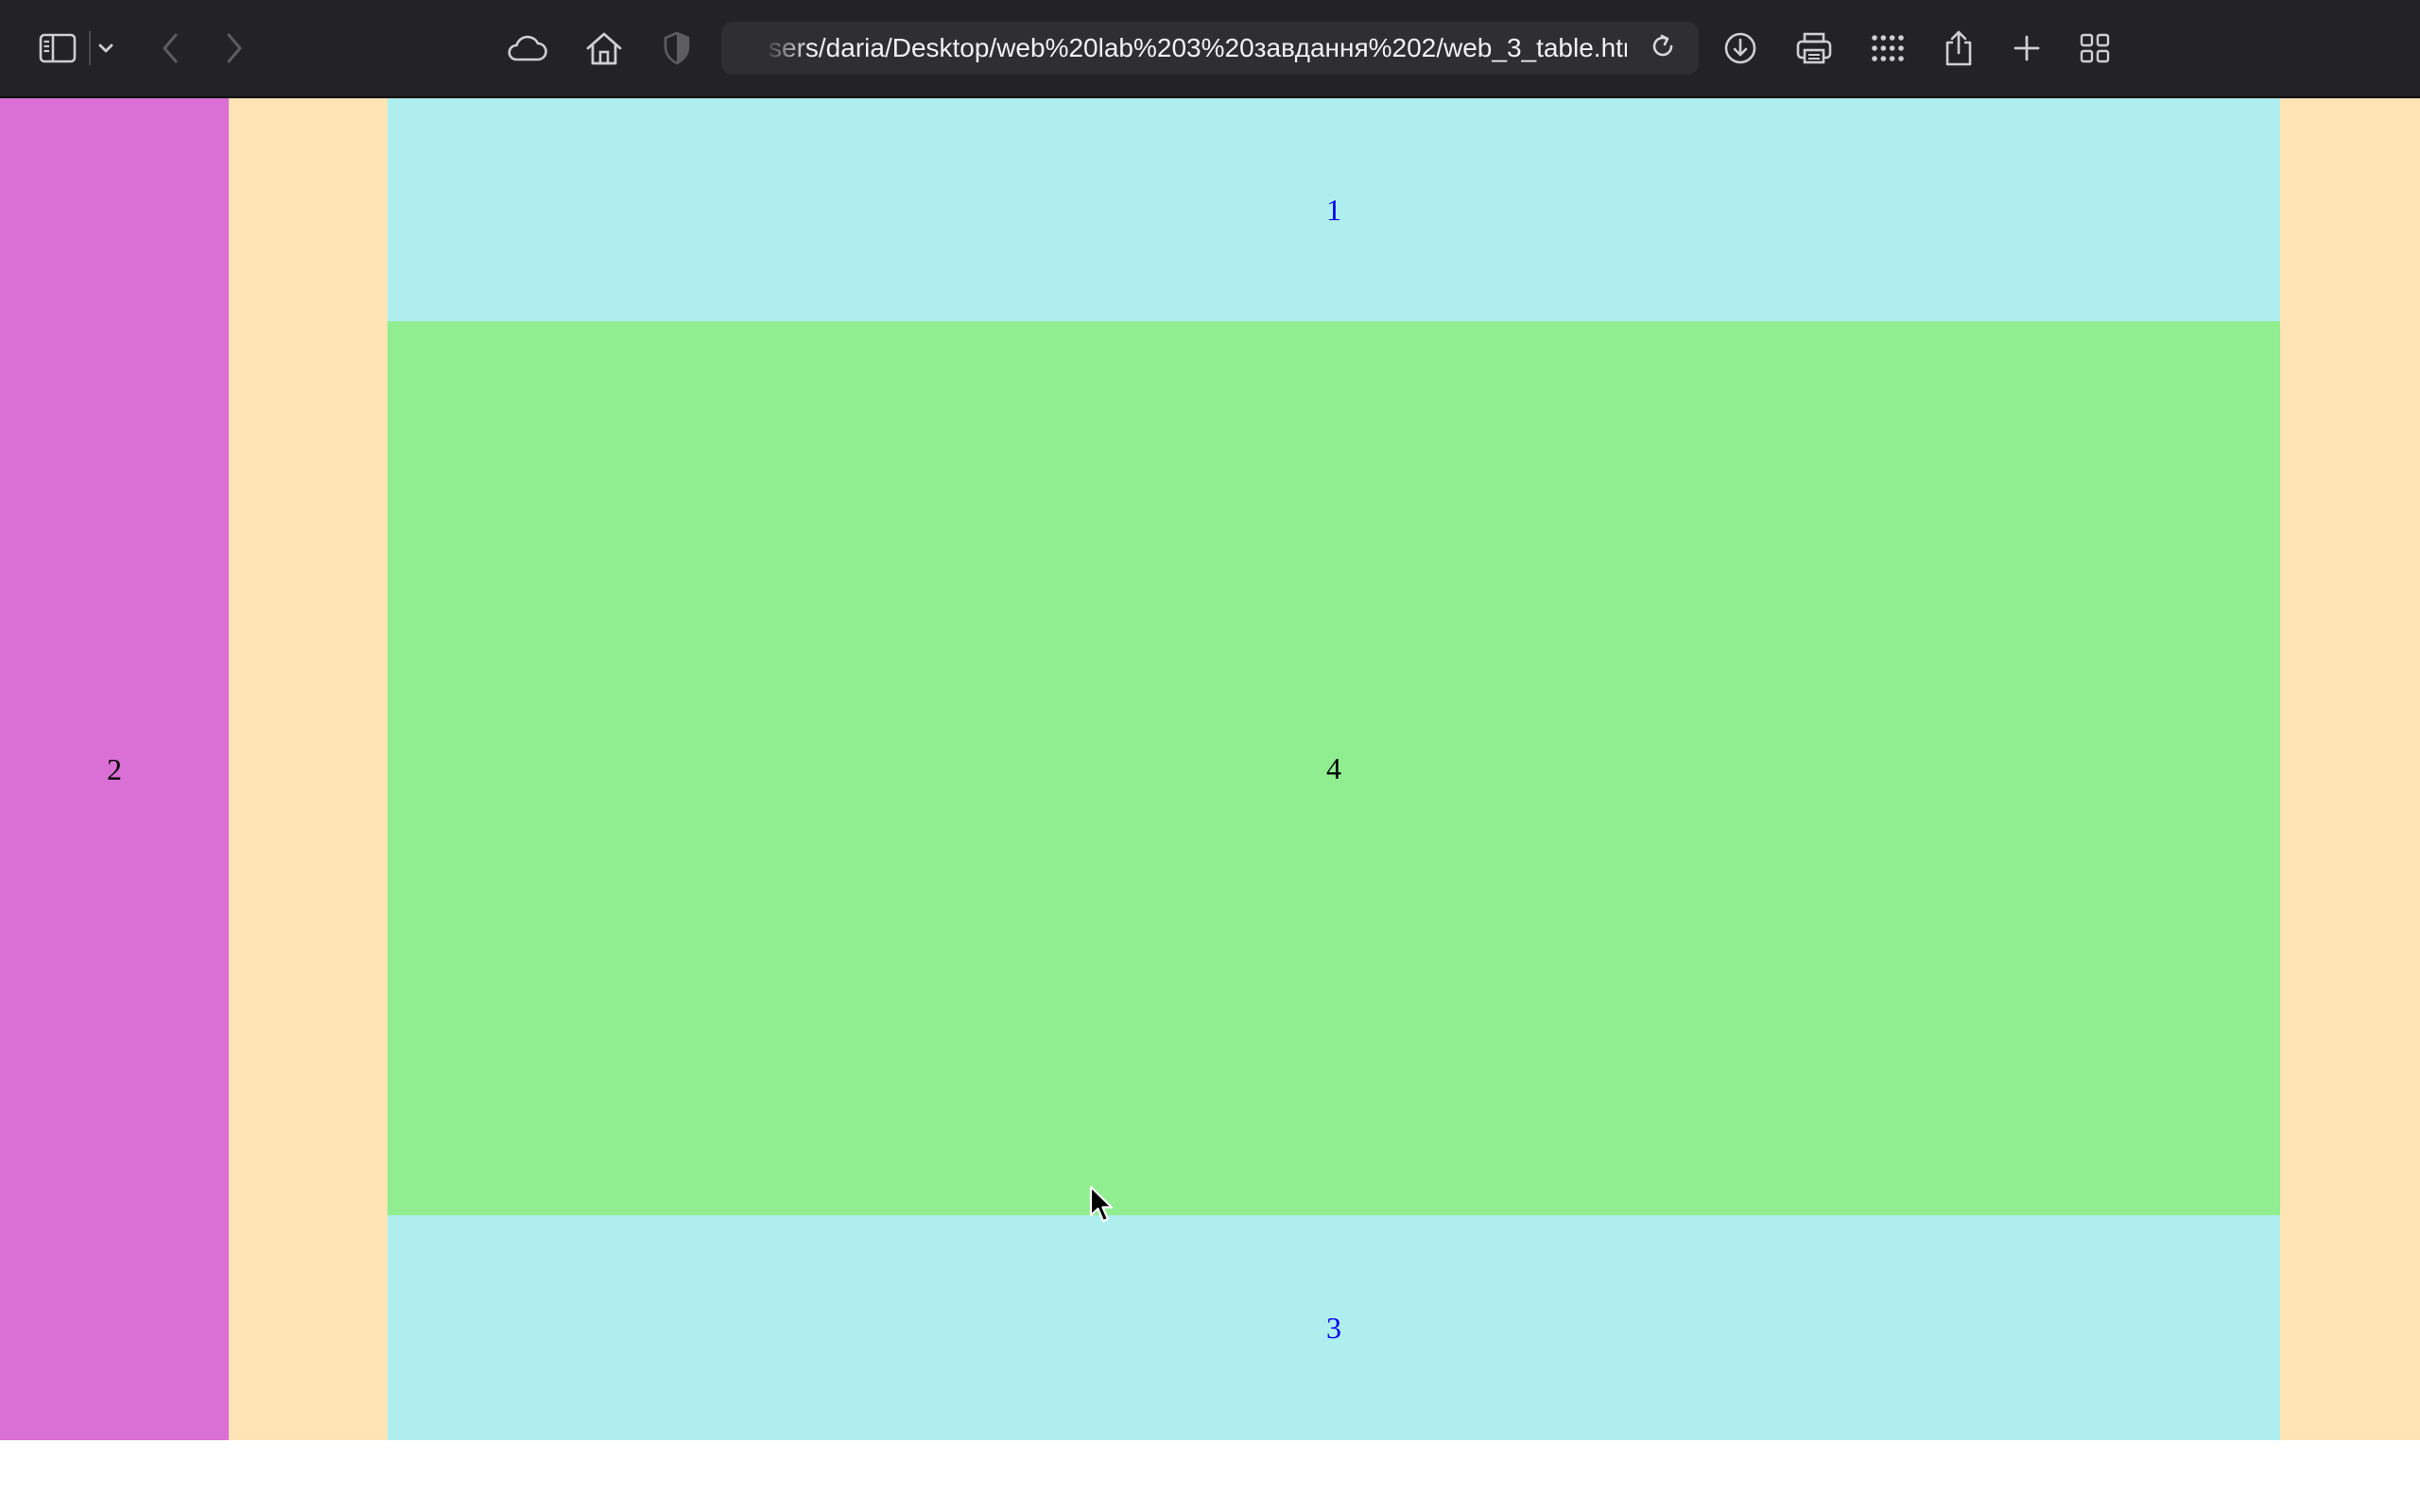 The image size is (2420, 1512). I want to click on shield-icon, so click(677, 48).